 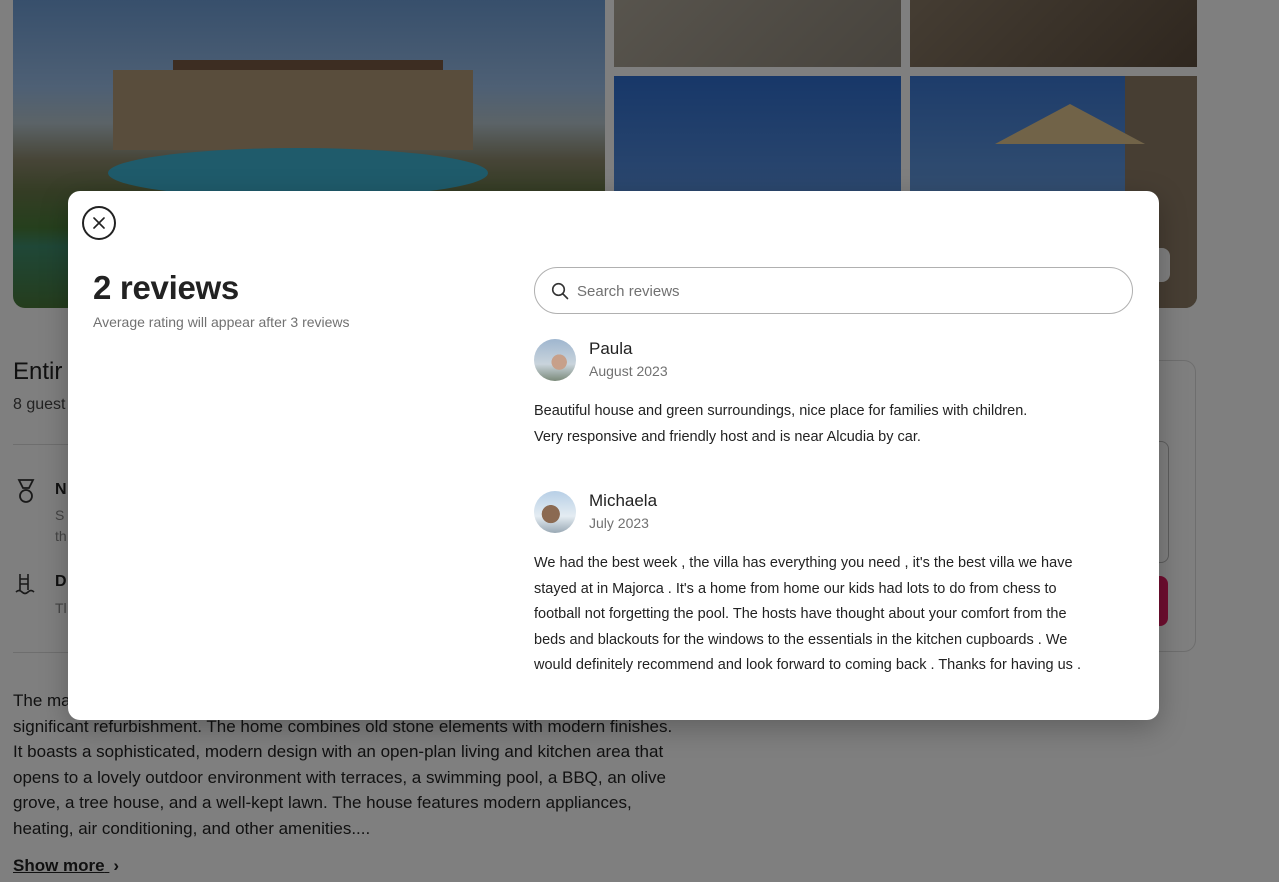 I want to click on search-reviews-input, so click(x=847, y=291).